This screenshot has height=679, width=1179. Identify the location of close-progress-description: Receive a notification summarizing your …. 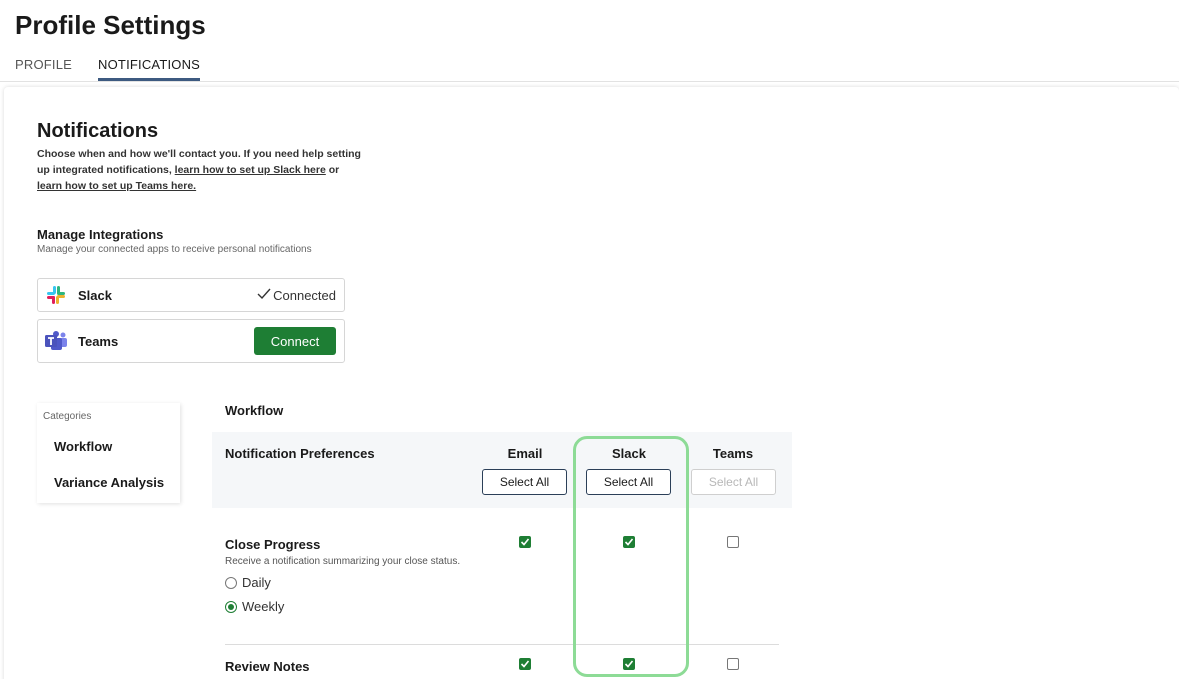
(343, 561).